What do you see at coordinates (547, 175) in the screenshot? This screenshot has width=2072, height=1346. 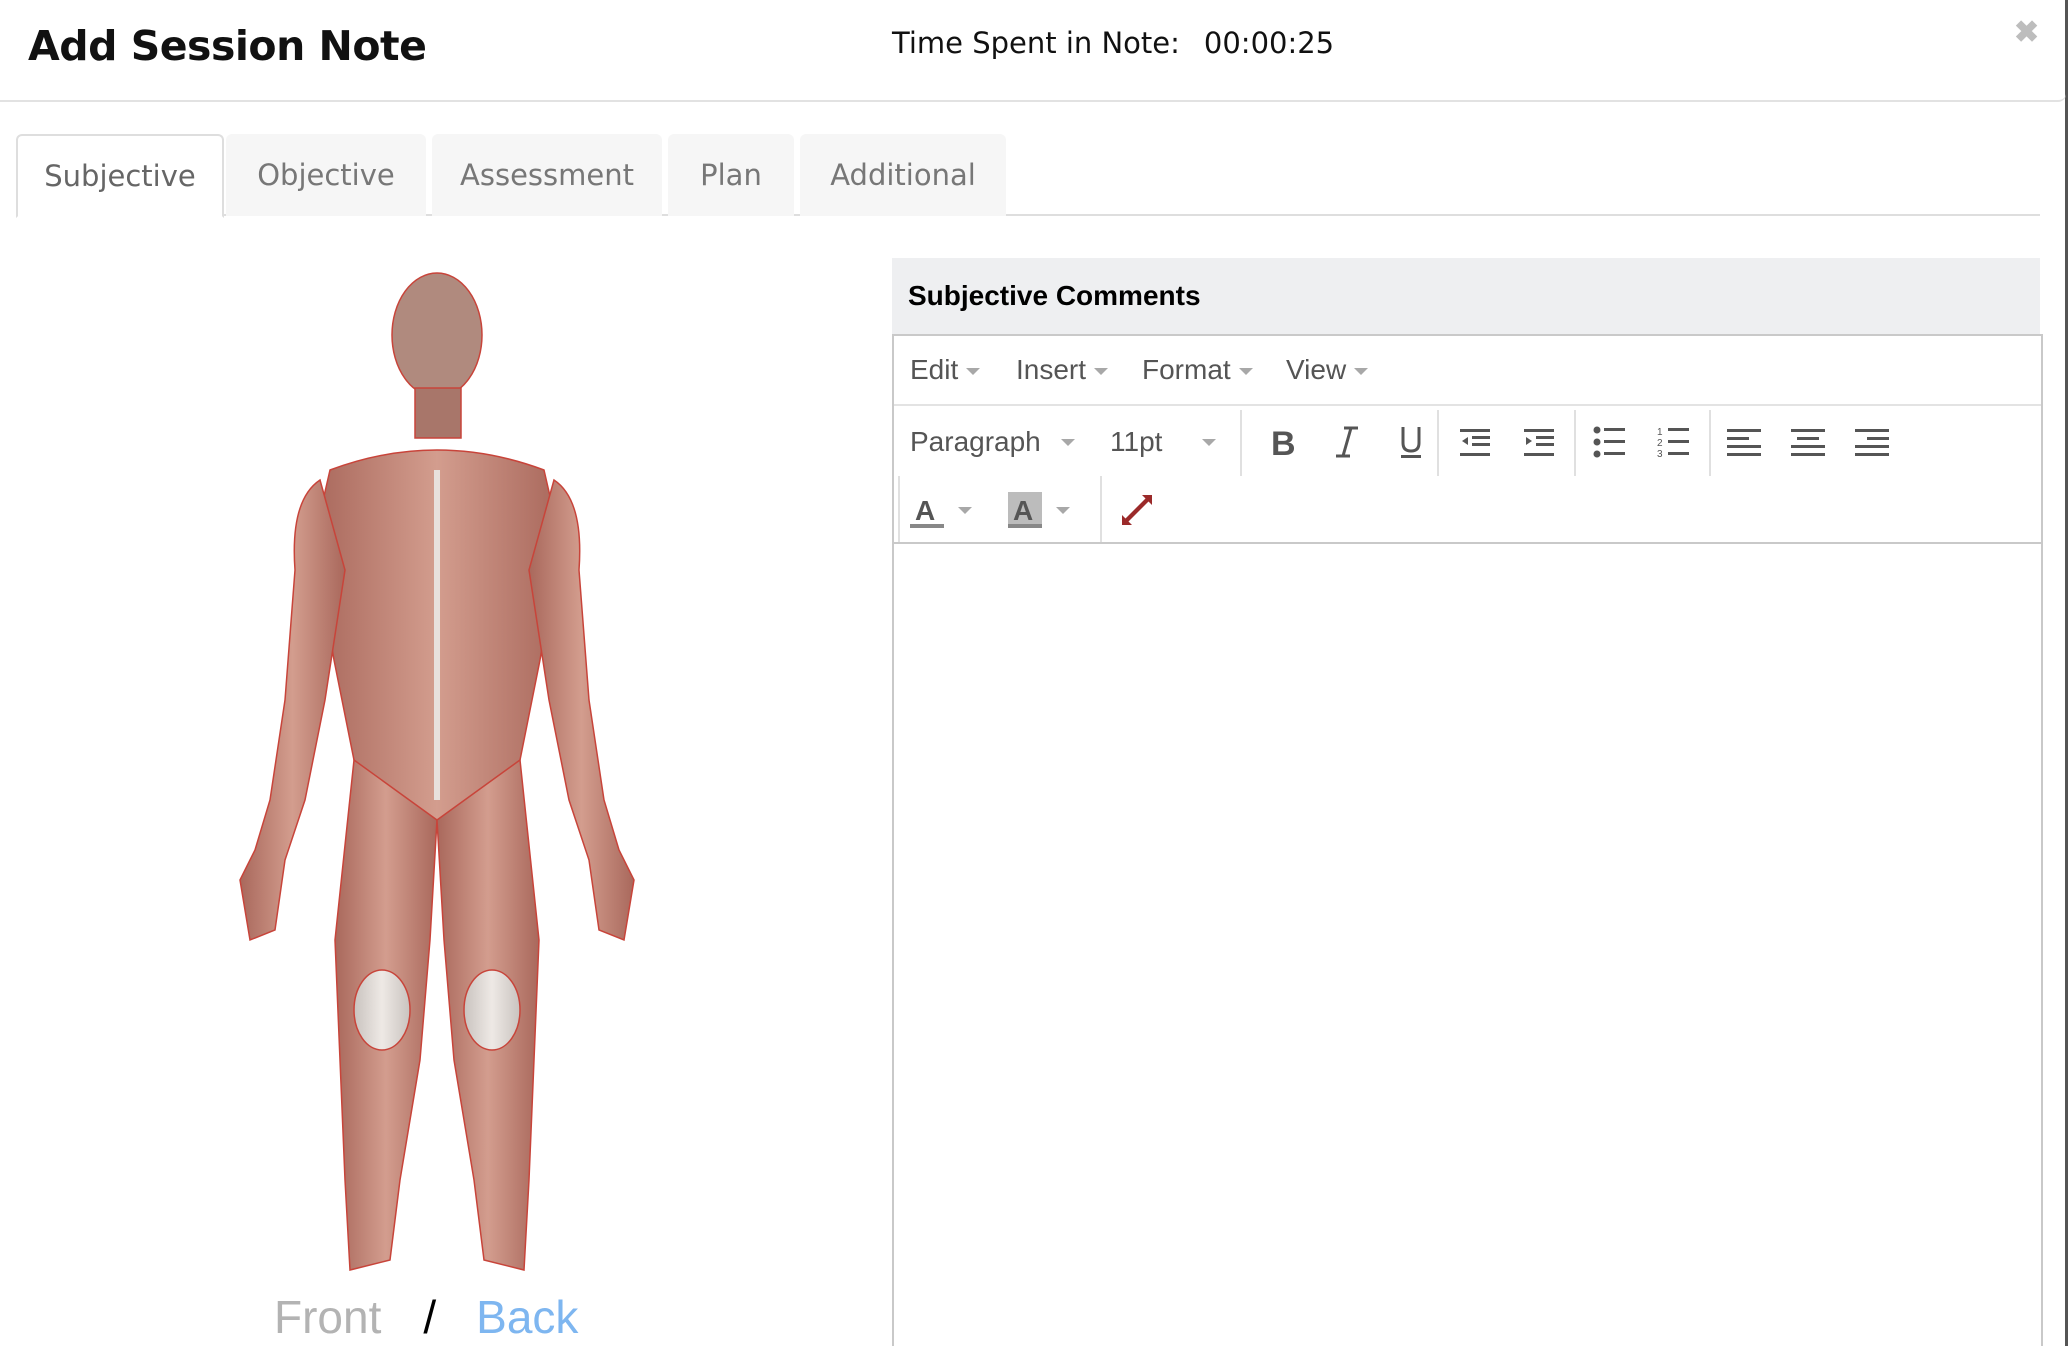 I see `tab-assessment: Assessment` at bounding box center [547, 175].